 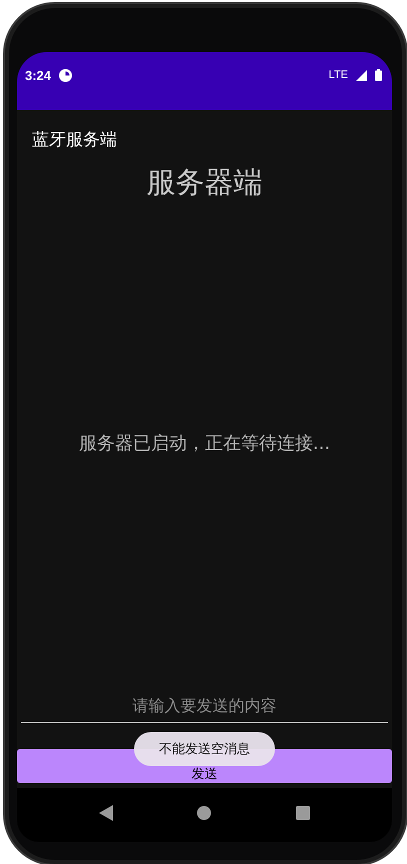 I want to click on signal-icon, so click(x=361, y=75).